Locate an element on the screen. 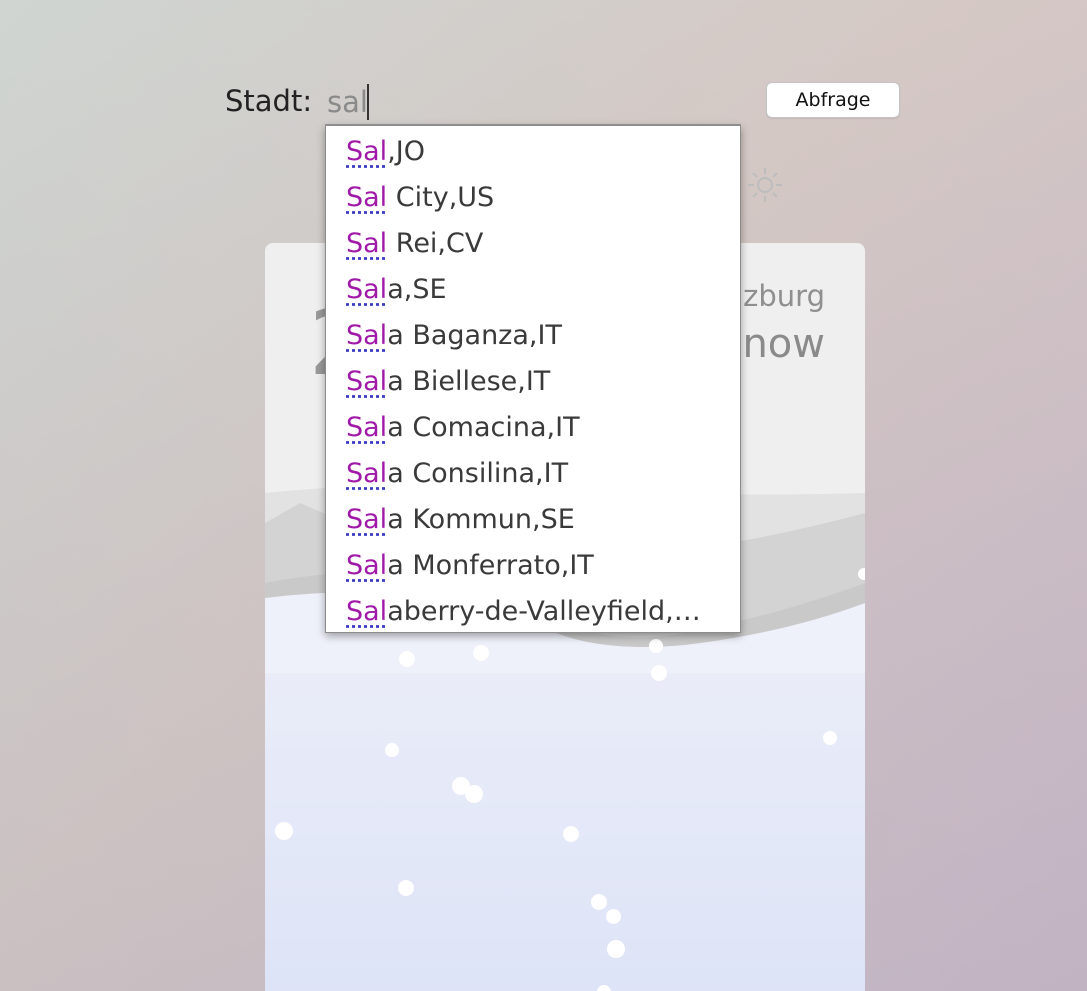 The image size is (1087, 991). autocomplete-option: Sal,JO is located at coordinates (541, 152).